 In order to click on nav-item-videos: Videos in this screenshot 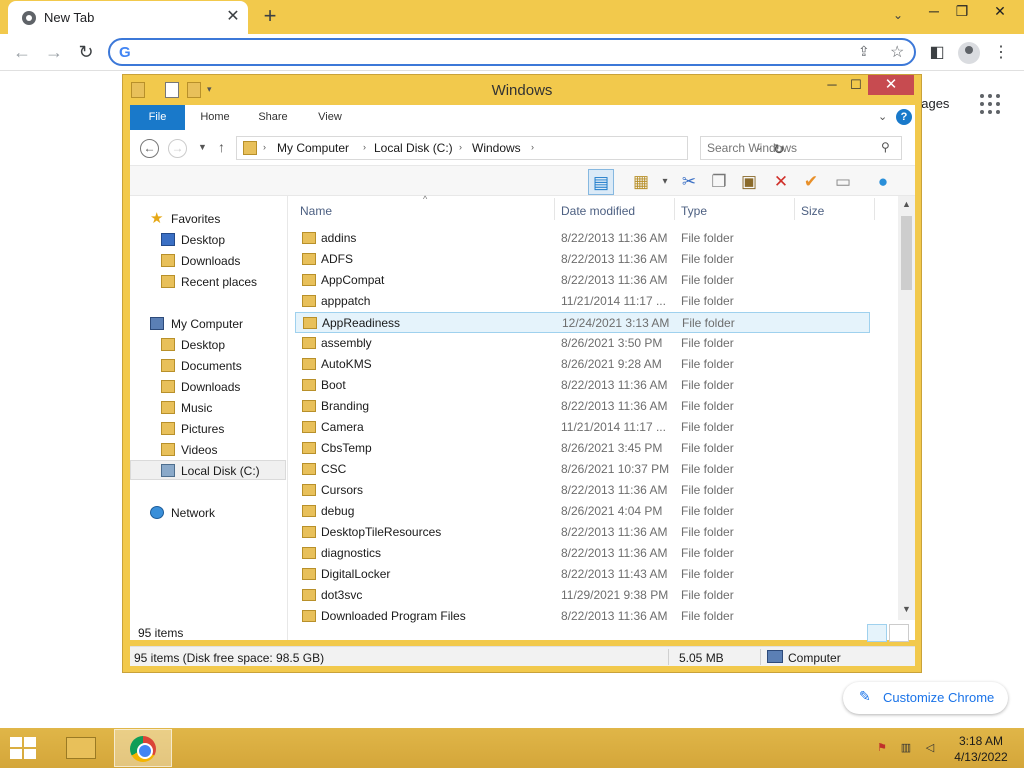, I will do `click(208, 450)`.